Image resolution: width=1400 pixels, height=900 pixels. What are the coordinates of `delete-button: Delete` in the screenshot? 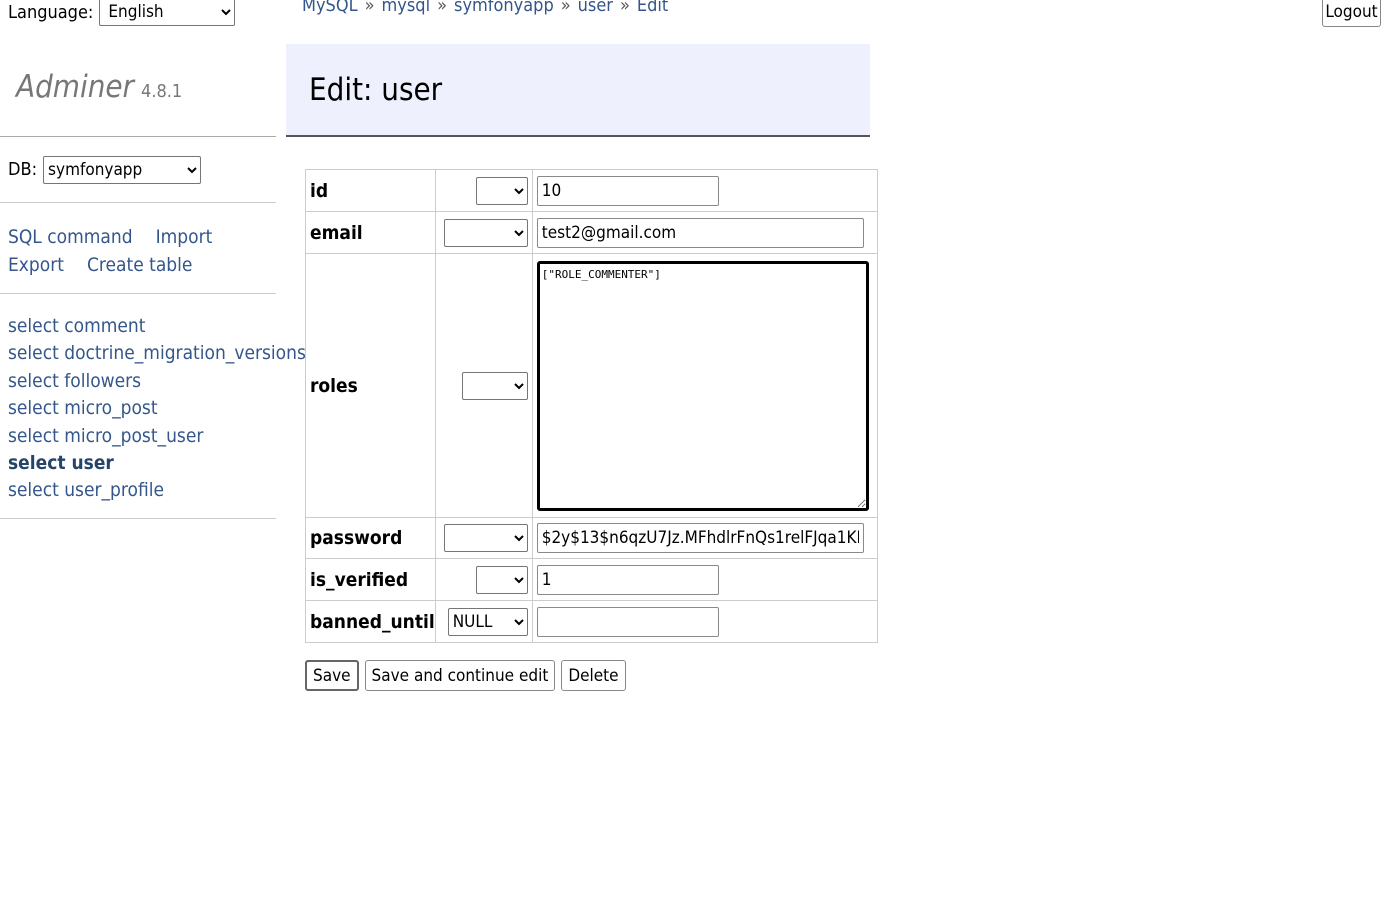 It's located at (593, 675).